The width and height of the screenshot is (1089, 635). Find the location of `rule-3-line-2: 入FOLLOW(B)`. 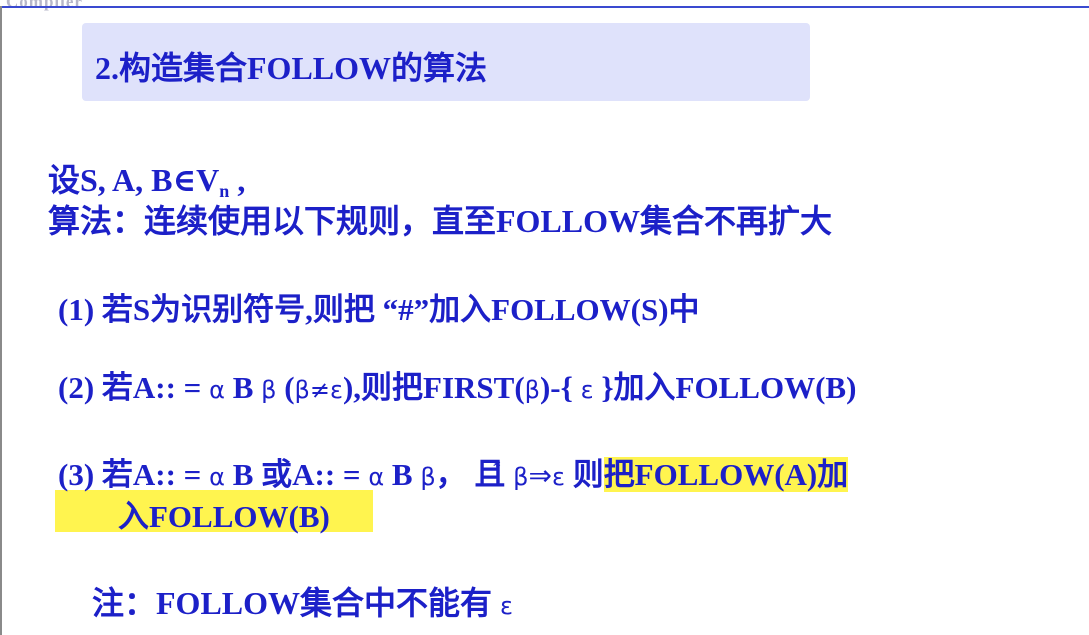

rule-3-line-2: 入FOLLOW(B) is located at coordinates (224, 513).